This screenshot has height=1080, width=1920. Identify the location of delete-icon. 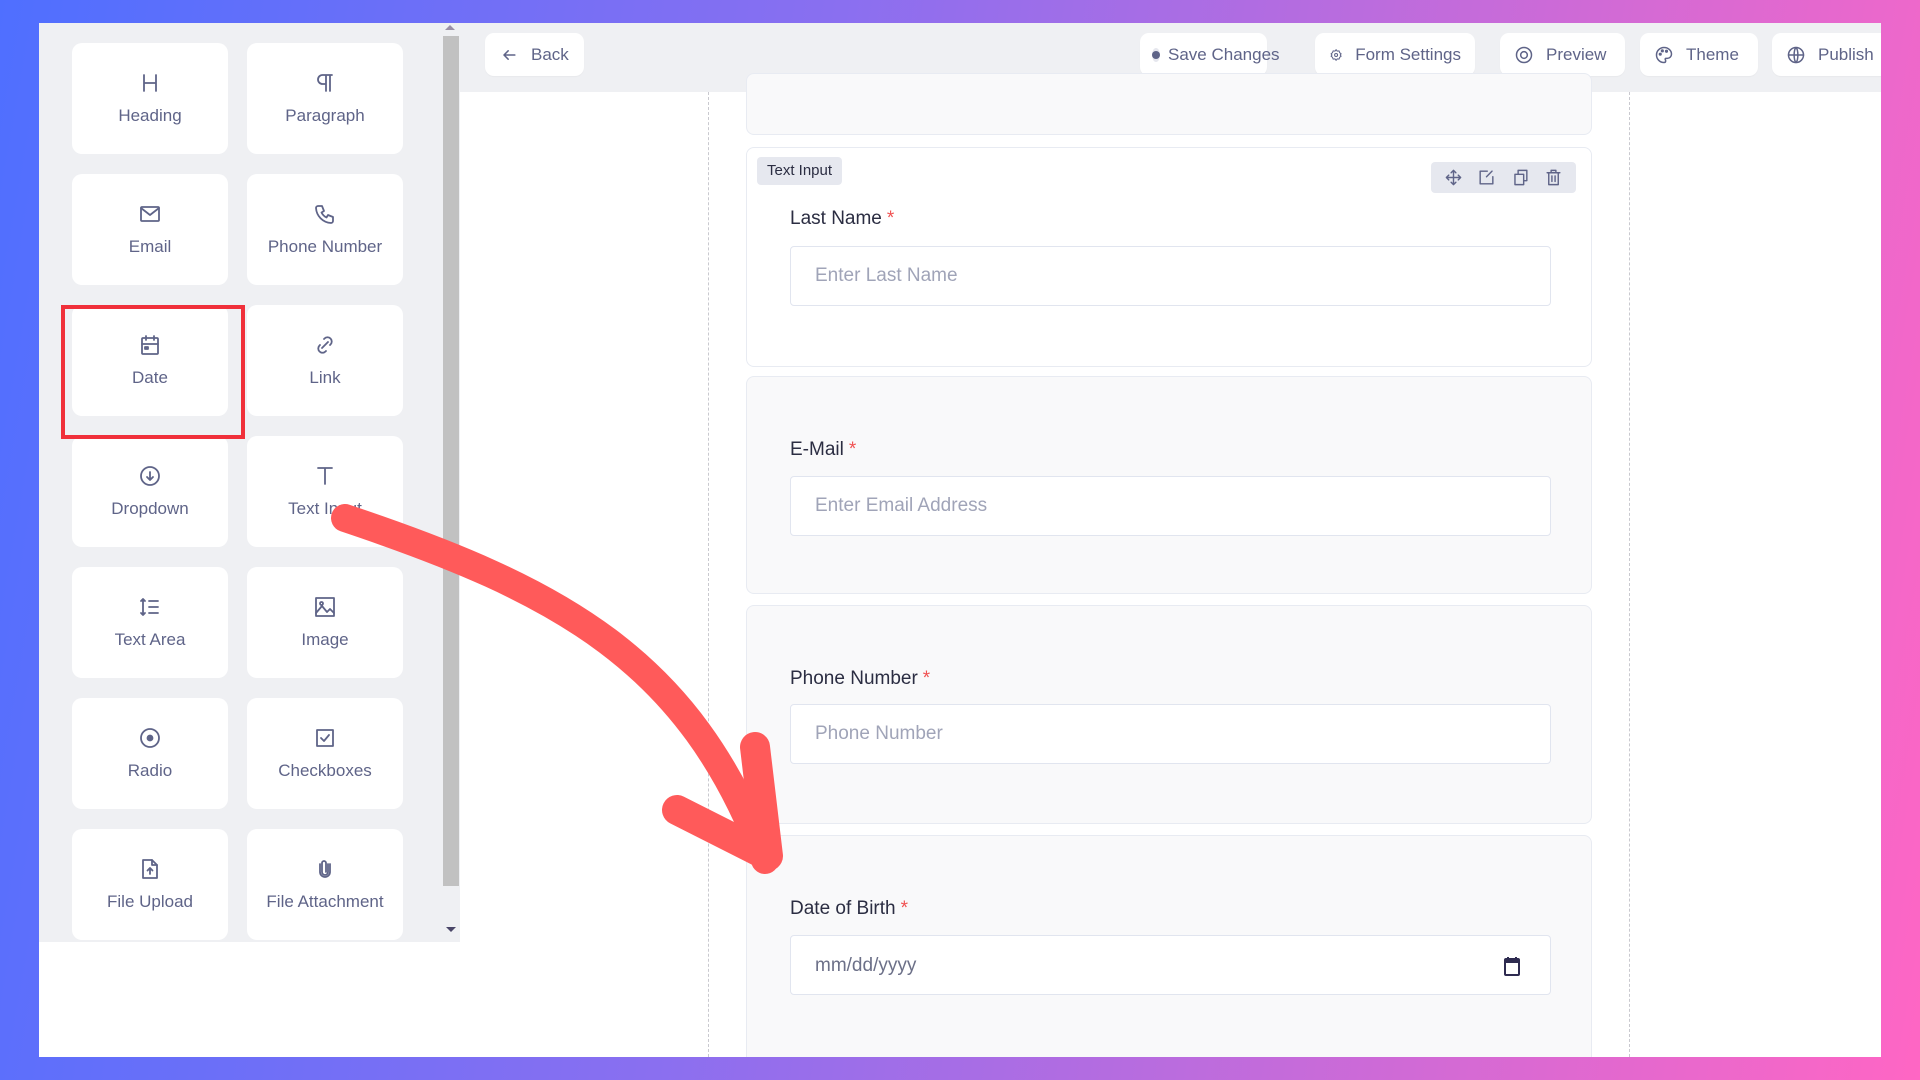
(1553, 177).